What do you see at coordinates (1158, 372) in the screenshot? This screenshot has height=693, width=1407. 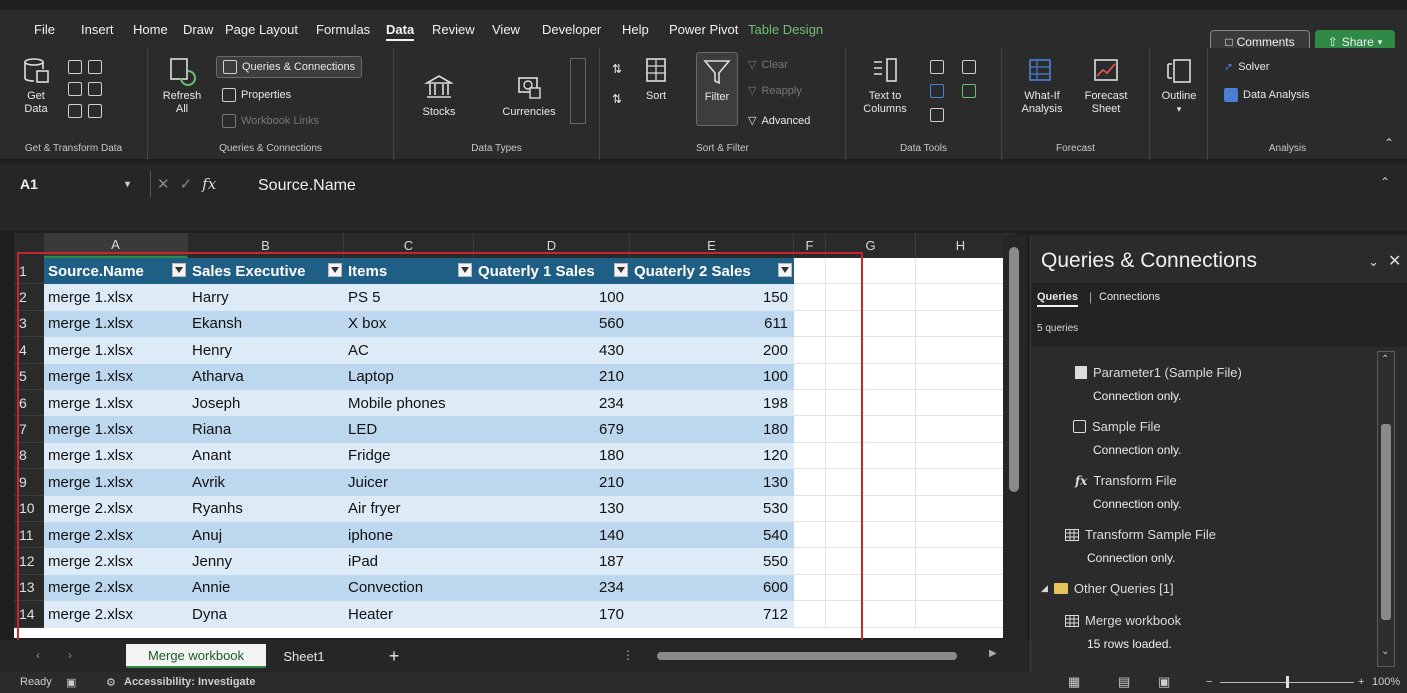 I see `query-item-parameter1: Parameter1 (Sample File)` at bounding box center [1158, 372].